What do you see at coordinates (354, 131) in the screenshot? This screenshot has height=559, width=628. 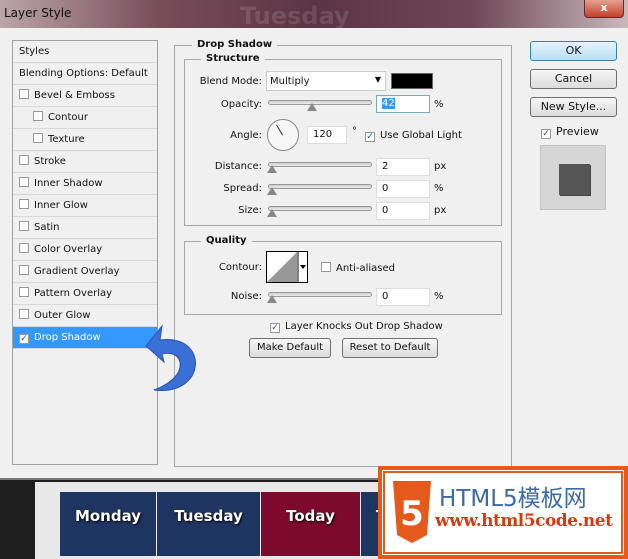 I see `angle-unit: °` at bounding box center [354, 131].